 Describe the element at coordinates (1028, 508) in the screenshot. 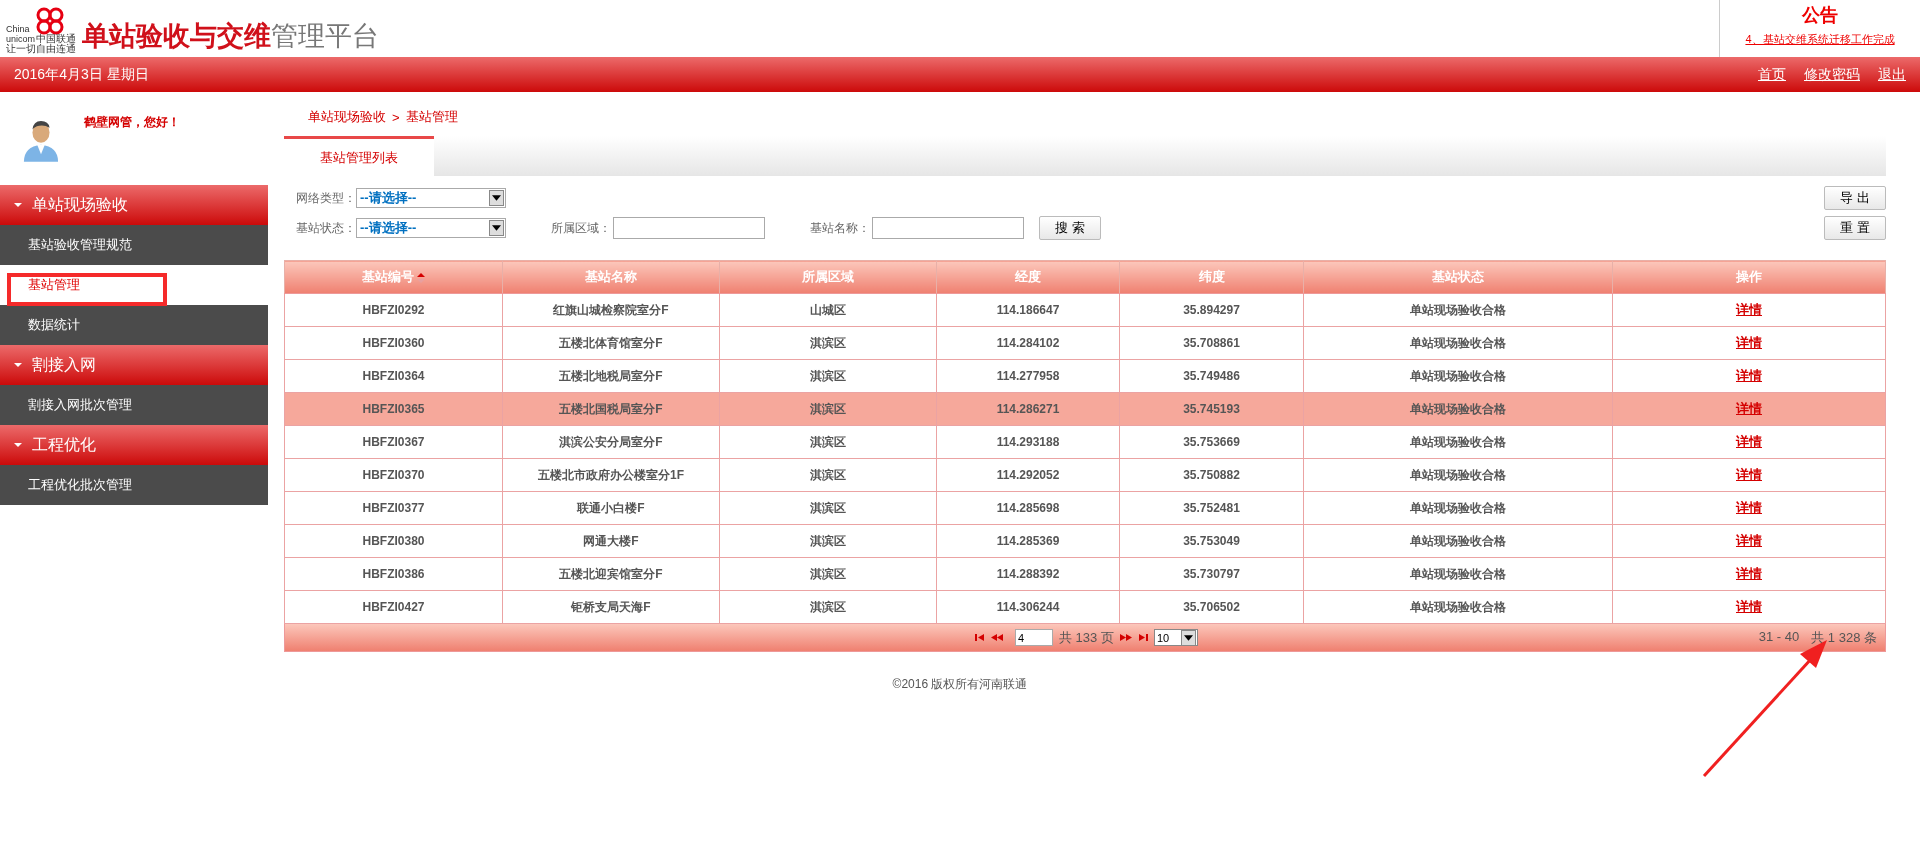

I see `table-cell: 114.285698` at that location.